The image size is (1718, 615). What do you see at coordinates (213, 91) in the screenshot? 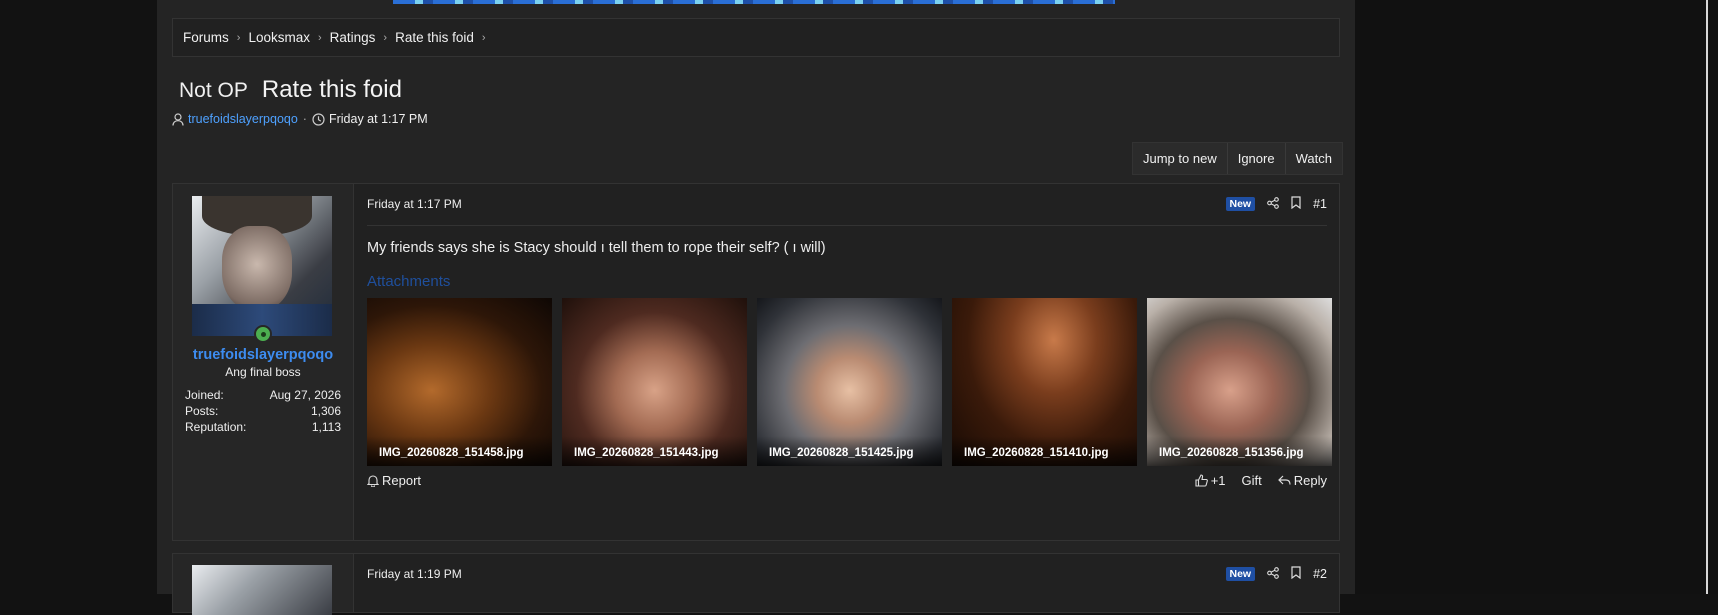
I see `thread-prefix: Not OP` at bounding box center [213, 91].